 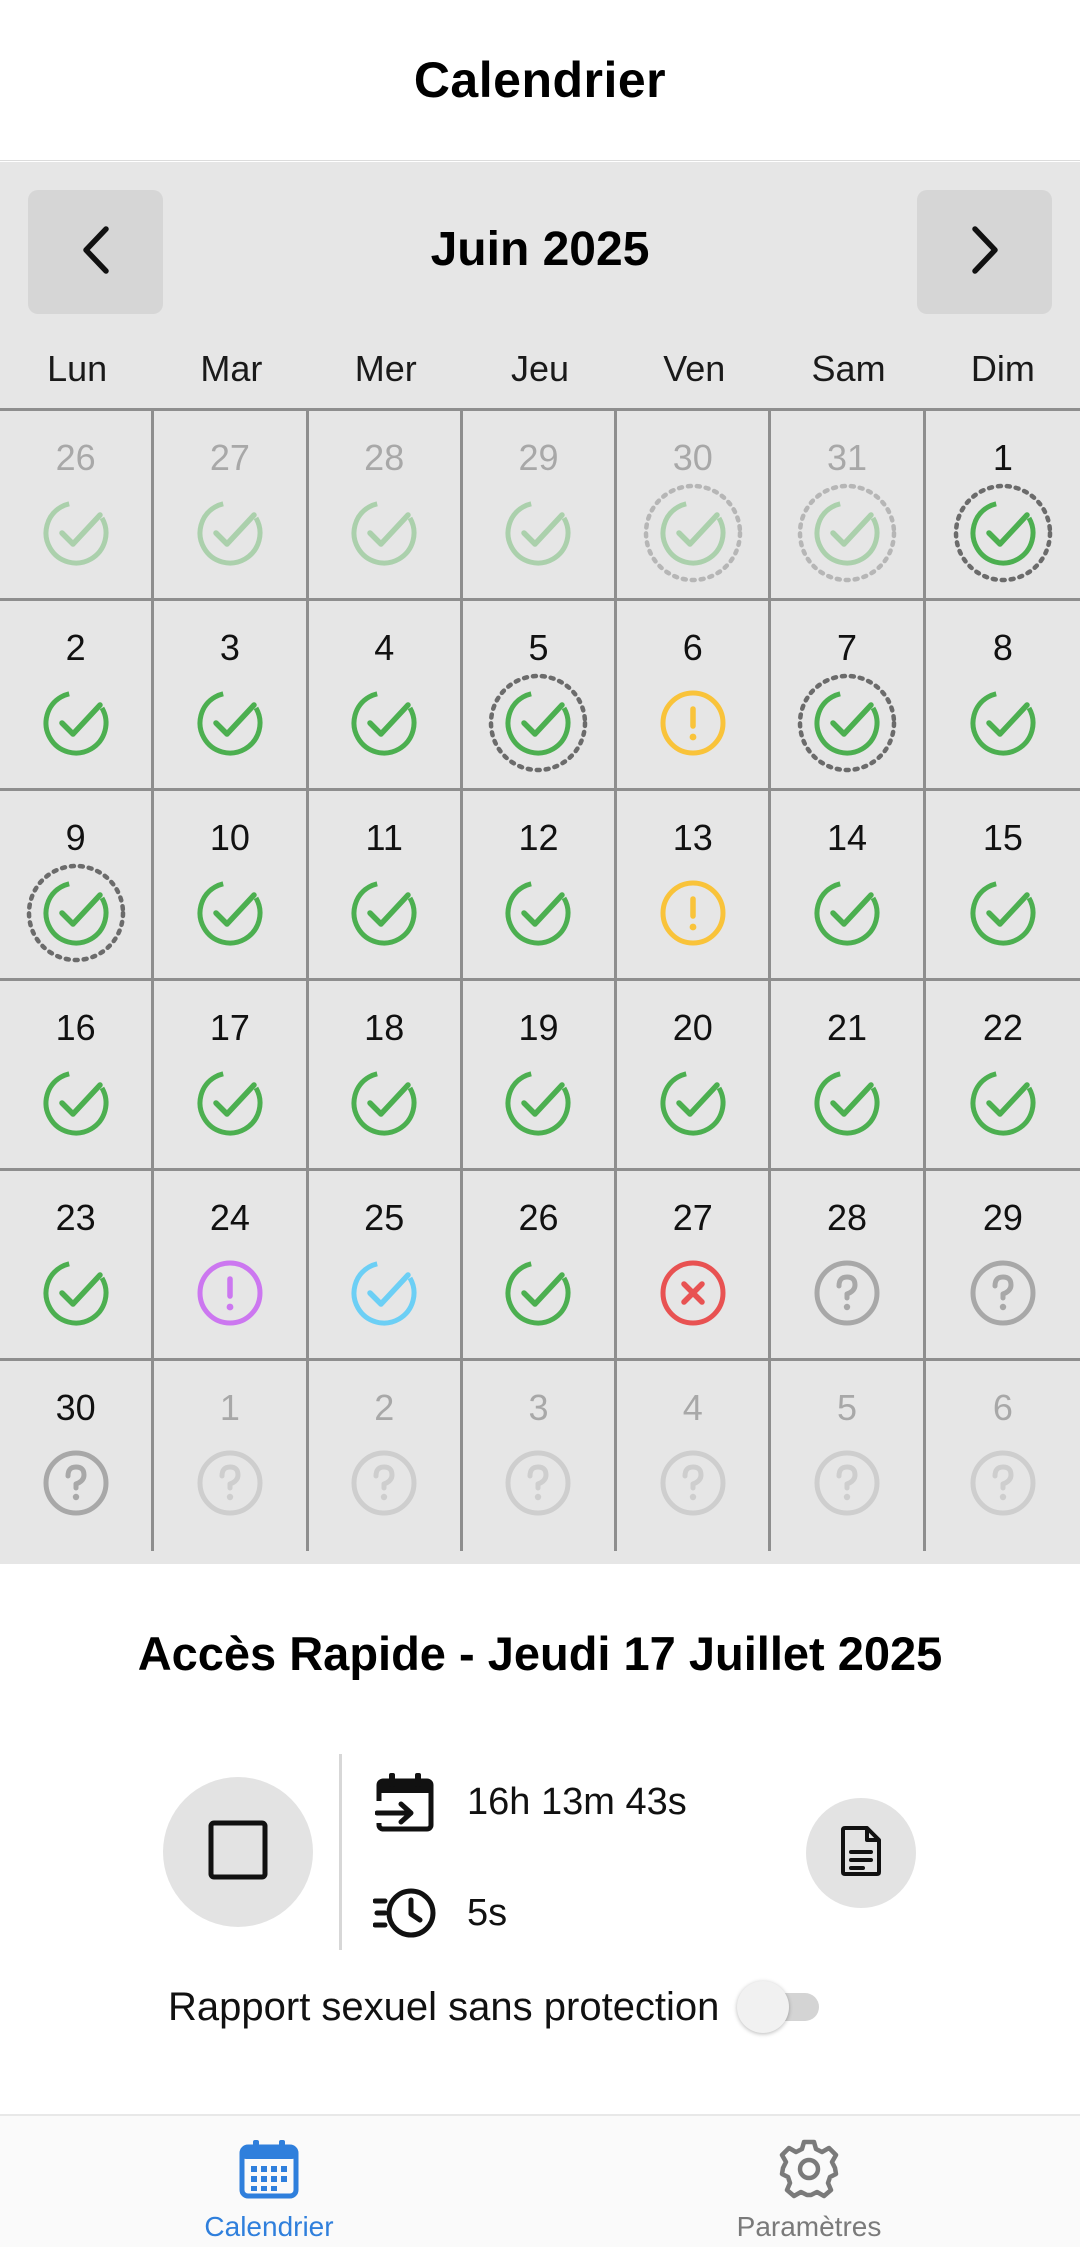 What do you see at coordinates (847, 837) in the screenshot?
I see `day-number: 14` at bounding box center [847, 837].